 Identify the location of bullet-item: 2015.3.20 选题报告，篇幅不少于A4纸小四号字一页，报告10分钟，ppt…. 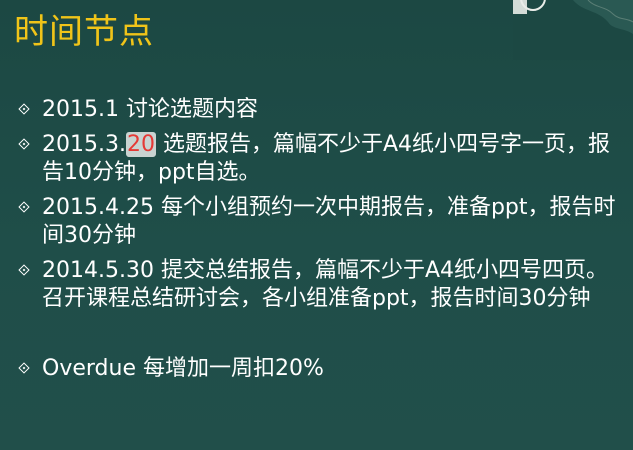
(318, 159).